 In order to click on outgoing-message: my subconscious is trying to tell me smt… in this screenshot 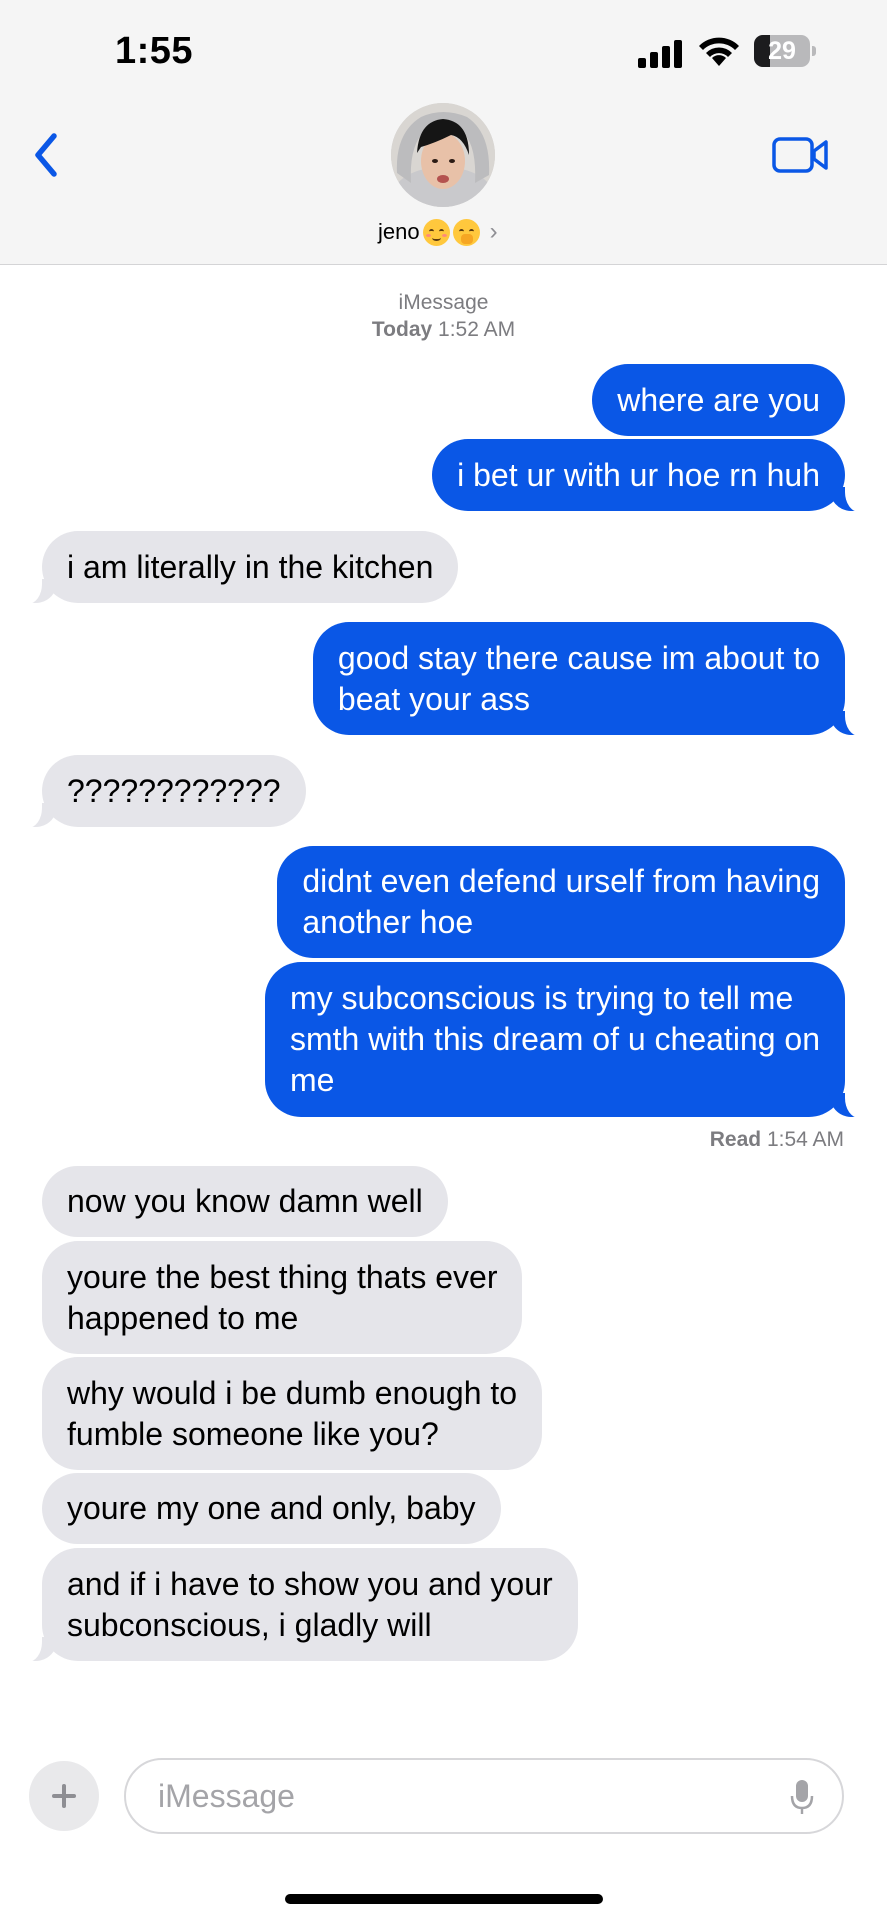, I will do `click(566, 1040)`.